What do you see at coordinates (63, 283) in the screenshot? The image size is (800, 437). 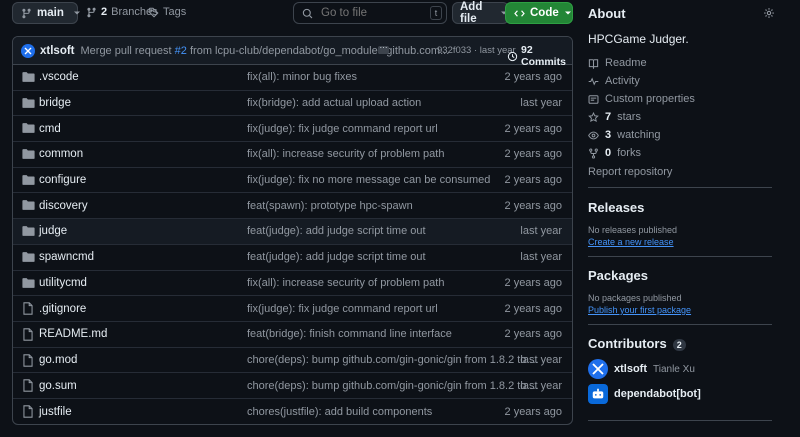 I see `file-name-link: utilitycmd` at bounding box center [63, 283].